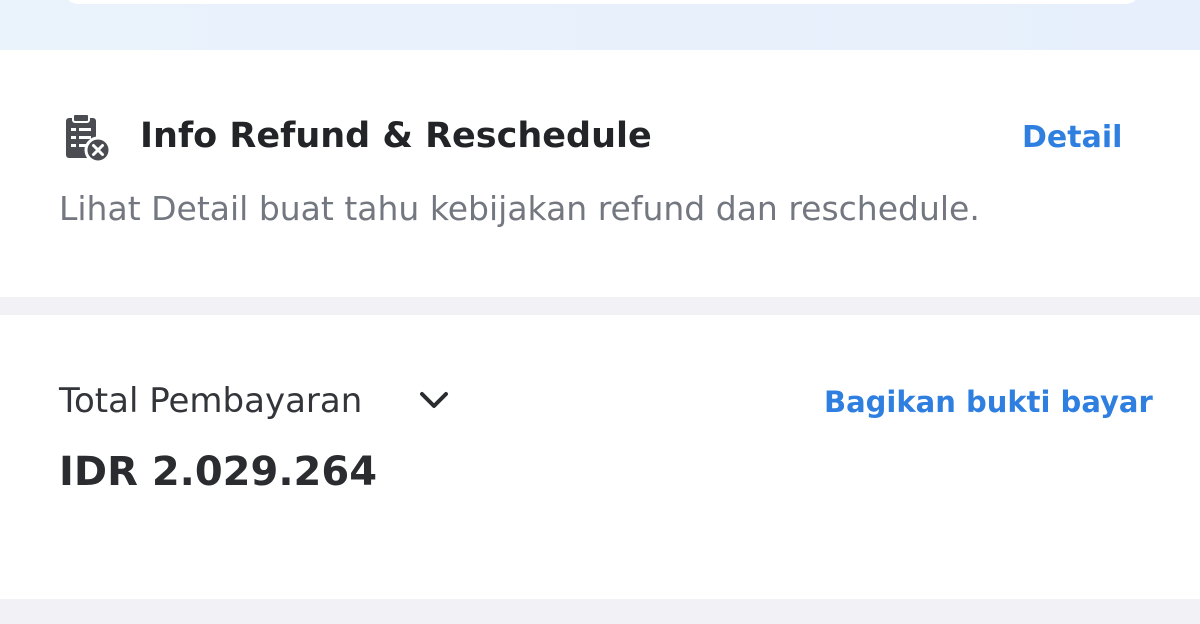 This screenshot has width=1200, height=624. Describe the element at coordinates (602, 2) in the screenshot. I see `previous-card-edge` at that location.